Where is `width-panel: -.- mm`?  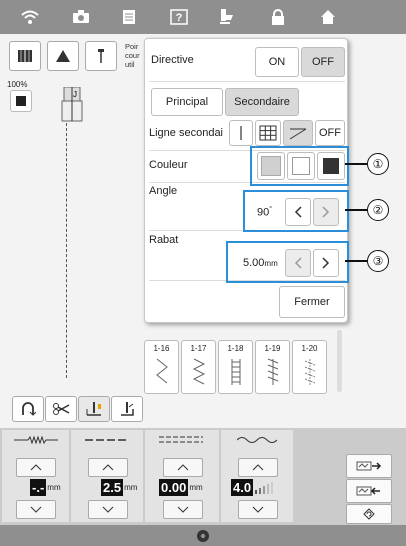
width-panel: -.- mm is located at coordinates (35, 476).